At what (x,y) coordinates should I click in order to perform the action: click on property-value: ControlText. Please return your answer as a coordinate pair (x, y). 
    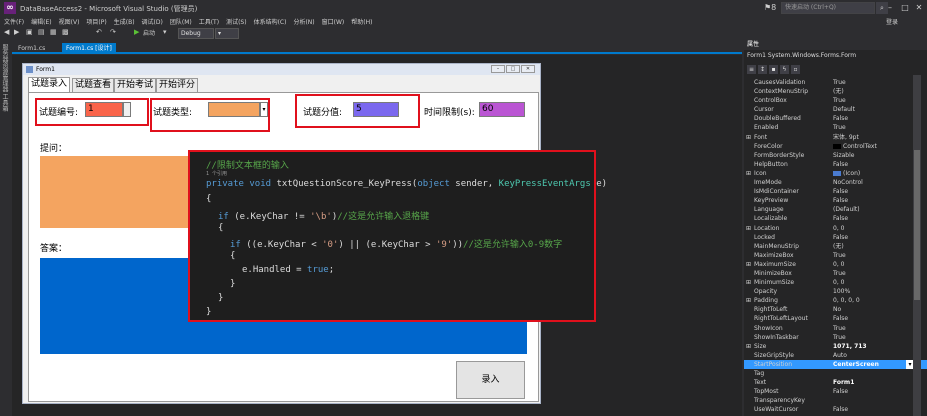
    Looking at the image, I should click on (855, 146).